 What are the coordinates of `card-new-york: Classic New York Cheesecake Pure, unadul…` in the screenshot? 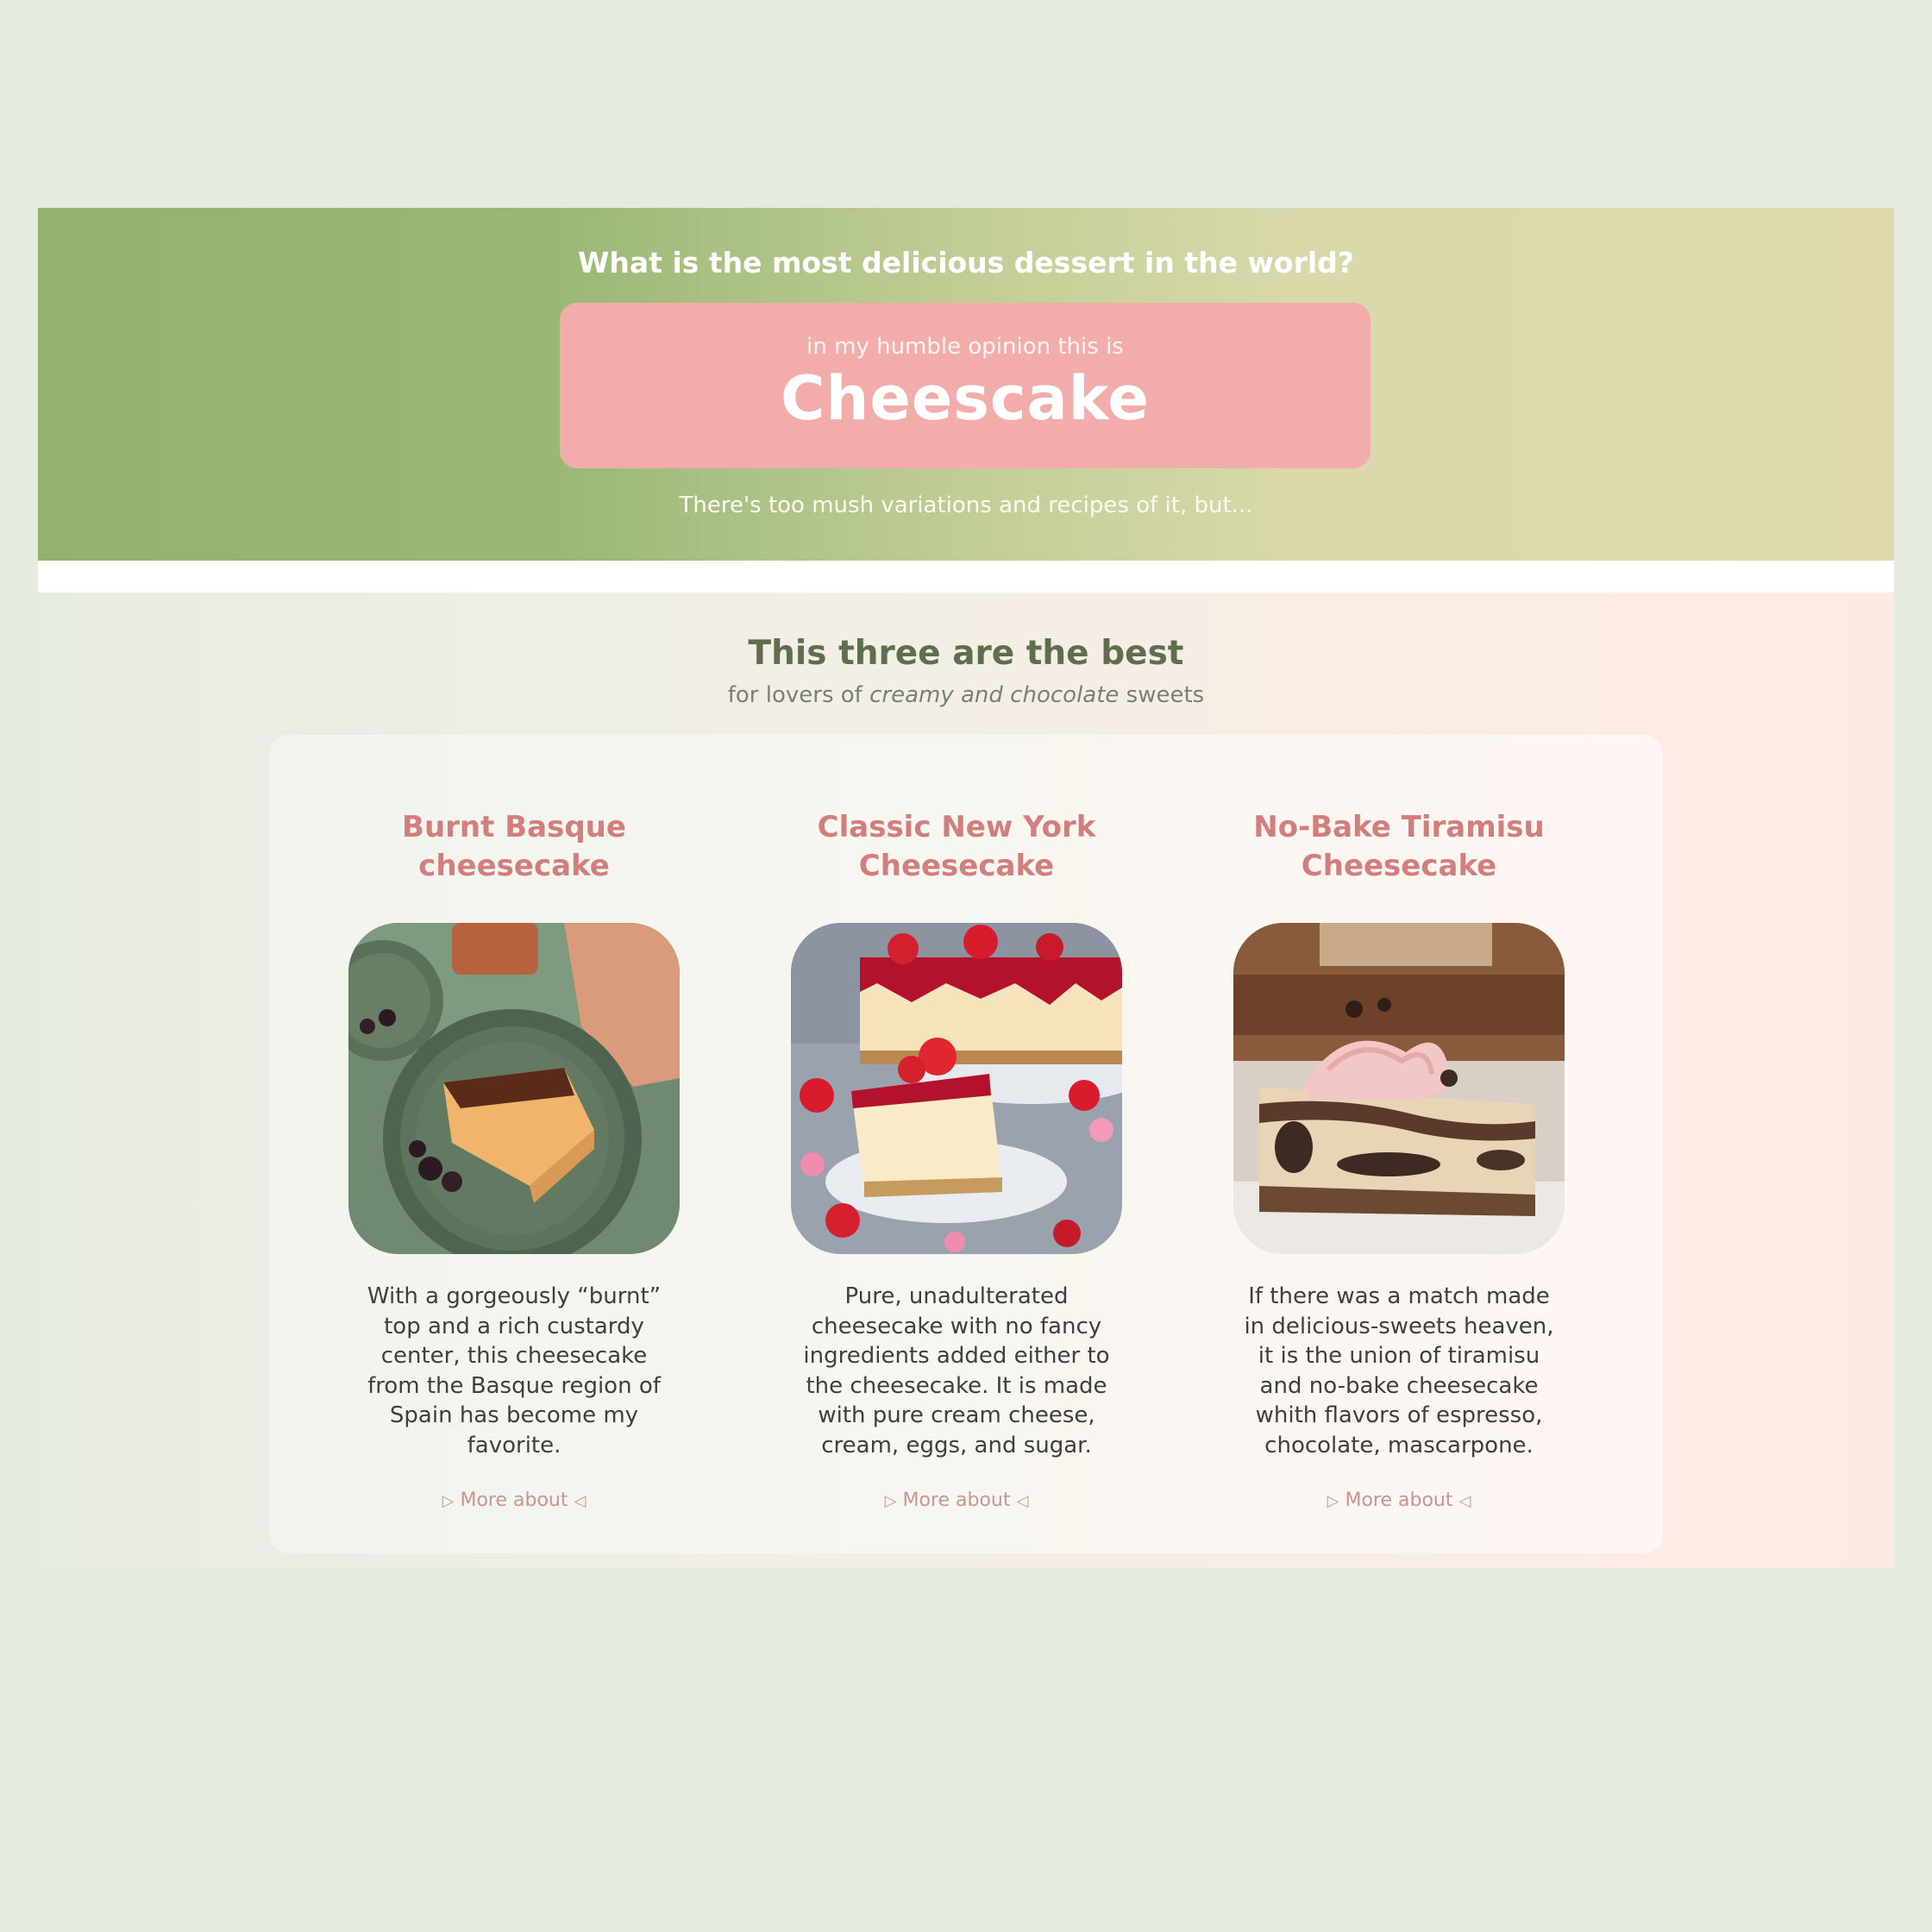 It's located at (956, 1144).